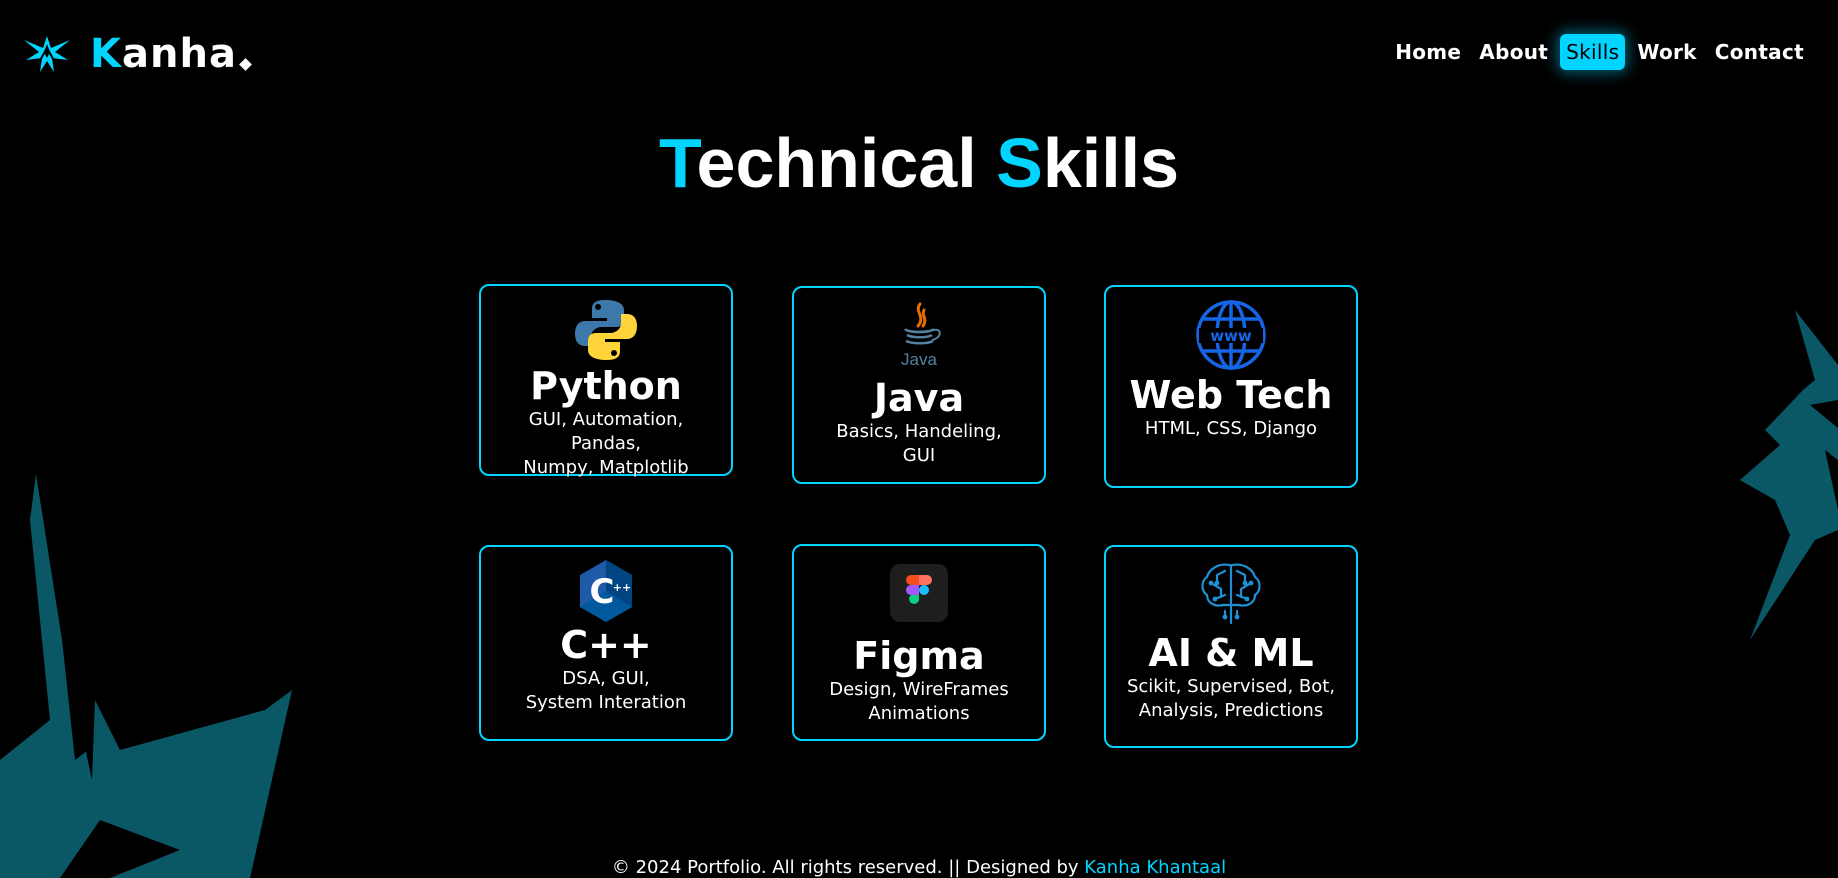 The width and height of the screenshot is (1838, 878). Describe the element at coordinates (1513, 52) in the screenshot. I see `nav-about: About` at that location.